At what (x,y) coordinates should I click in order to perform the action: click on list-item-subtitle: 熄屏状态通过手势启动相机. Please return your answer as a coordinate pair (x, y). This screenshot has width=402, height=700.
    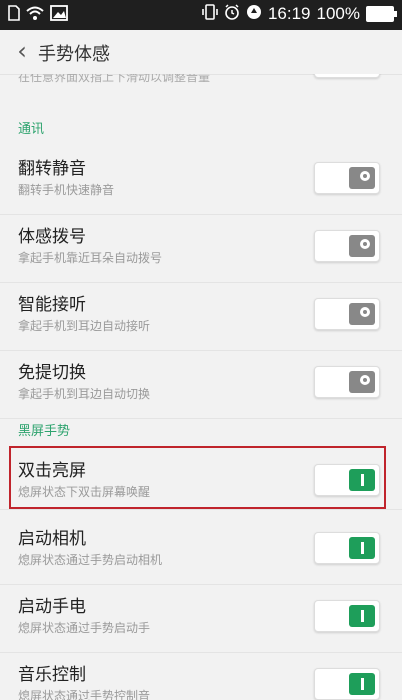
    Looking at the image, I should click on (90, 560).